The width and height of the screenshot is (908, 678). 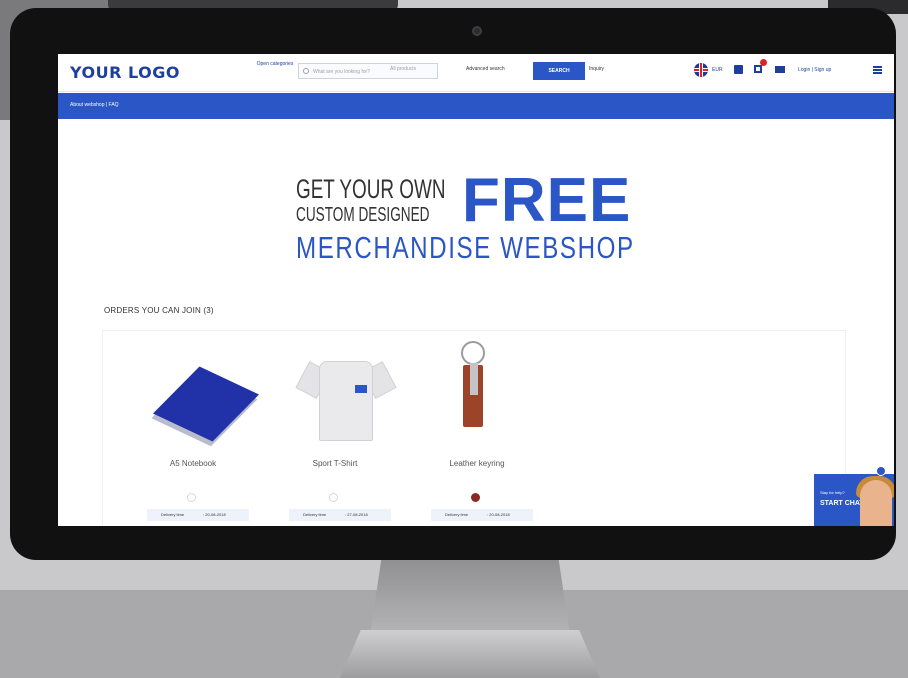 What do you see at coordinates (717, 70) in the screenshot?
I see `currency-selector: EUR` at bounding box center [717, 70].